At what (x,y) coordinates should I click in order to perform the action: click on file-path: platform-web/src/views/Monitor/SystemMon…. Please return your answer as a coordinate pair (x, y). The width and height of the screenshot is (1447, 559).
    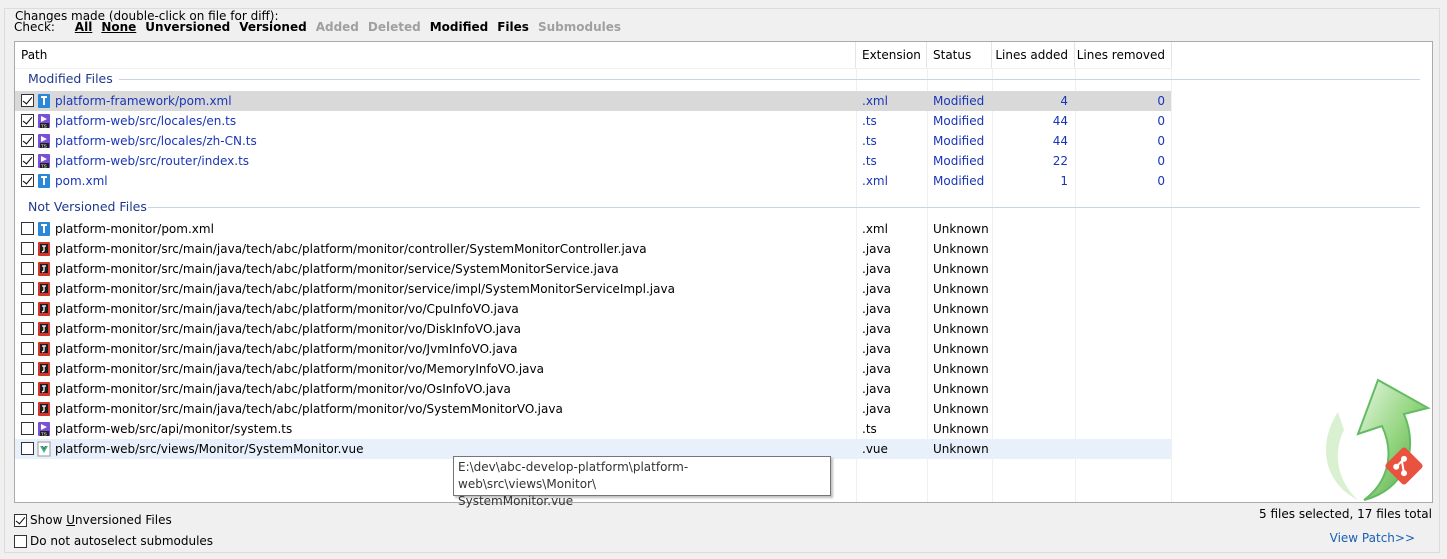
    Looking at the image, I should click on (209, 449).